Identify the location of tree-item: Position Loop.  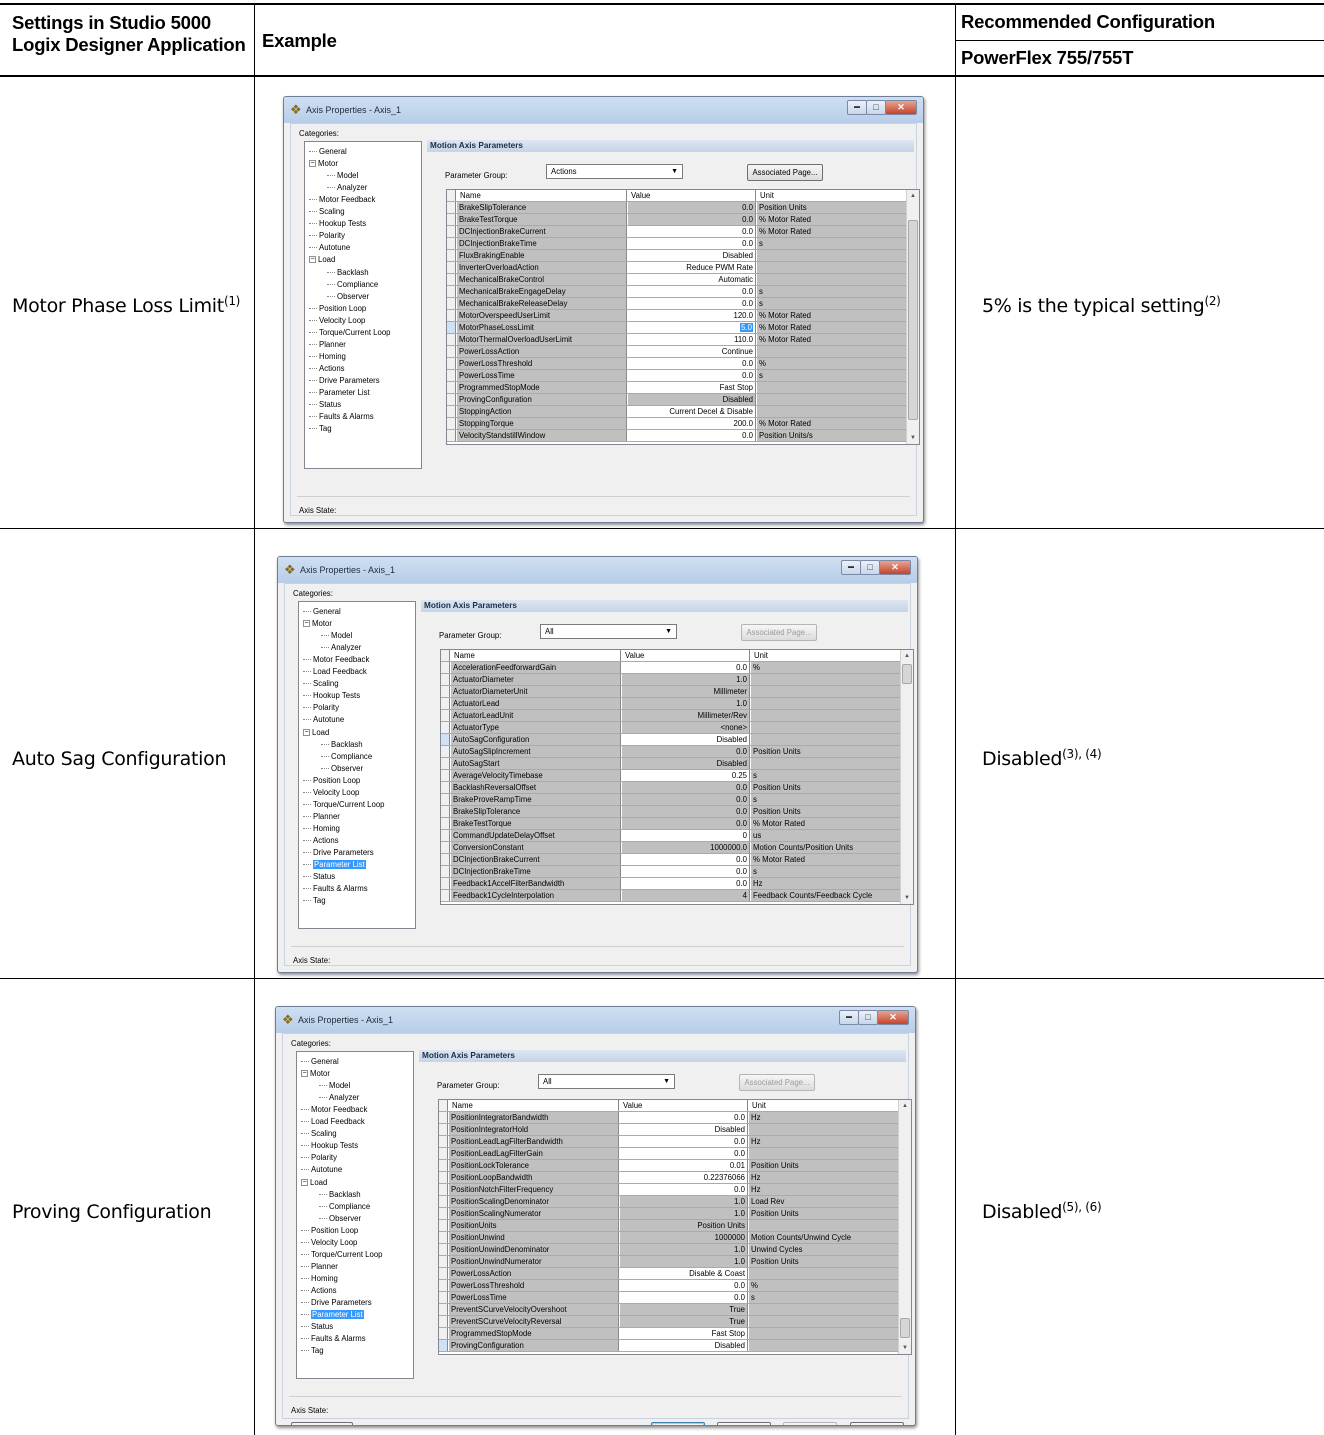
(331, 781).